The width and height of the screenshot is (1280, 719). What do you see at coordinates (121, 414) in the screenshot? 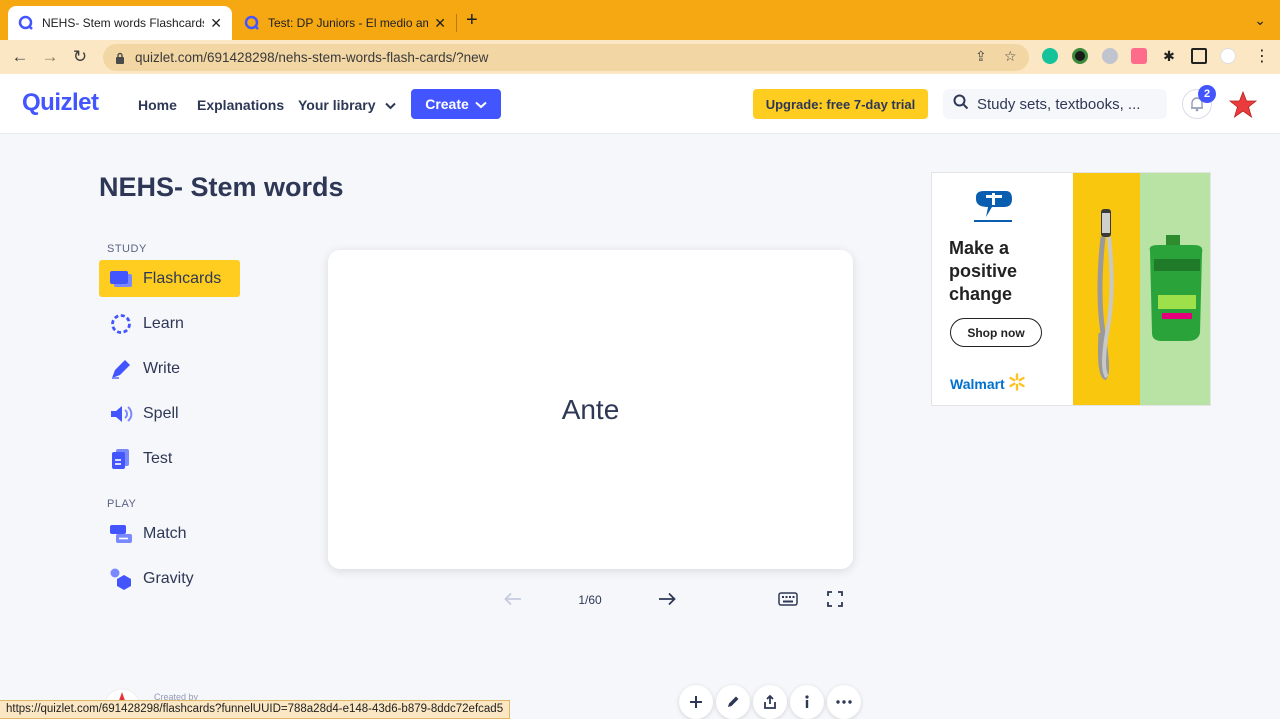
I see `spell-speaker-icon` at bounding box center [121, 414].